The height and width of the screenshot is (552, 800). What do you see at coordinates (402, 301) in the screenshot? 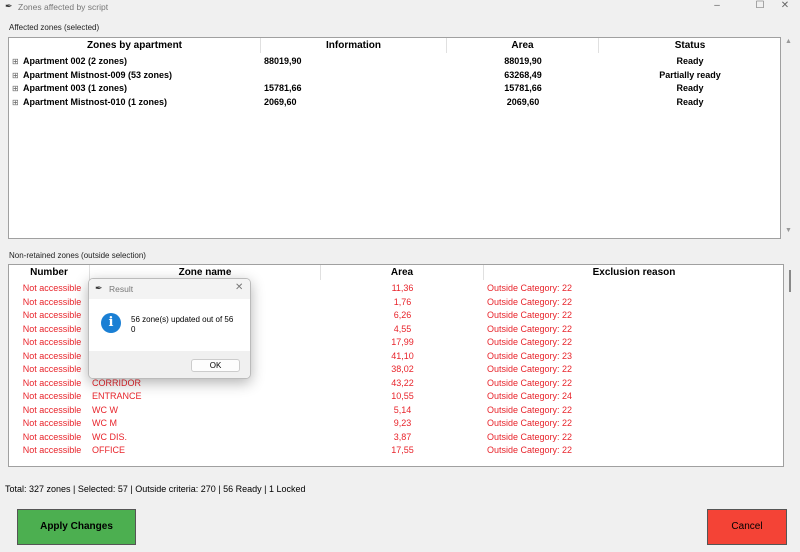
I see `zone-area: 1,76` at bounding box center [402, 301].